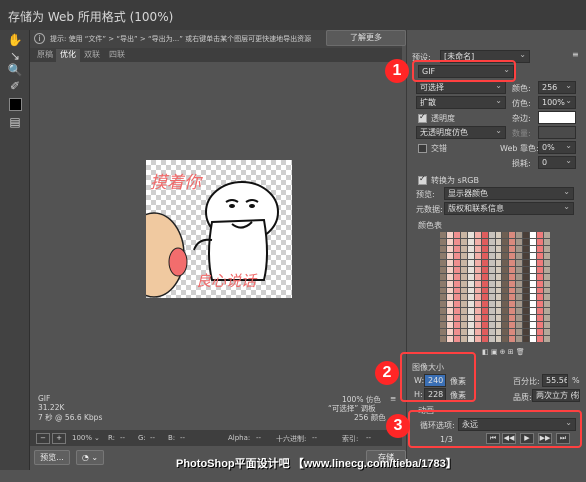  Describe the element at coordinates (461, 132) in the screenshot. I see `transparency-dither-select: 无透明度仿色` at that location.